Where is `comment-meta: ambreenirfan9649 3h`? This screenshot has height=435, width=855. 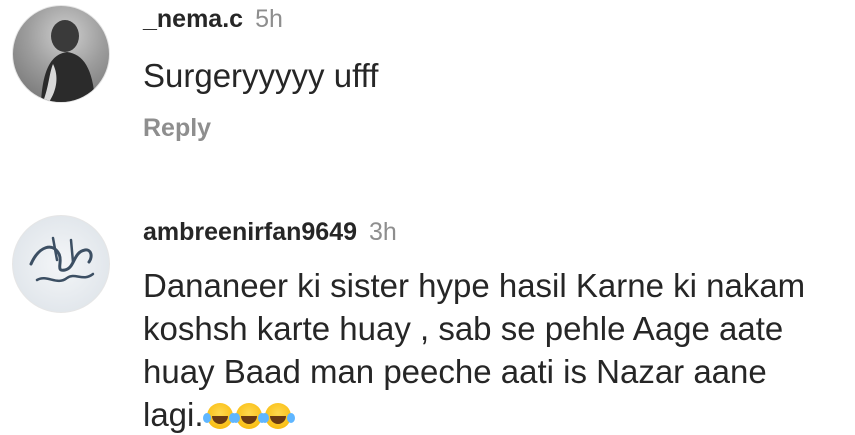 comment-meta: ambreenirfan9649 3h is located at coordinates (270, 232).